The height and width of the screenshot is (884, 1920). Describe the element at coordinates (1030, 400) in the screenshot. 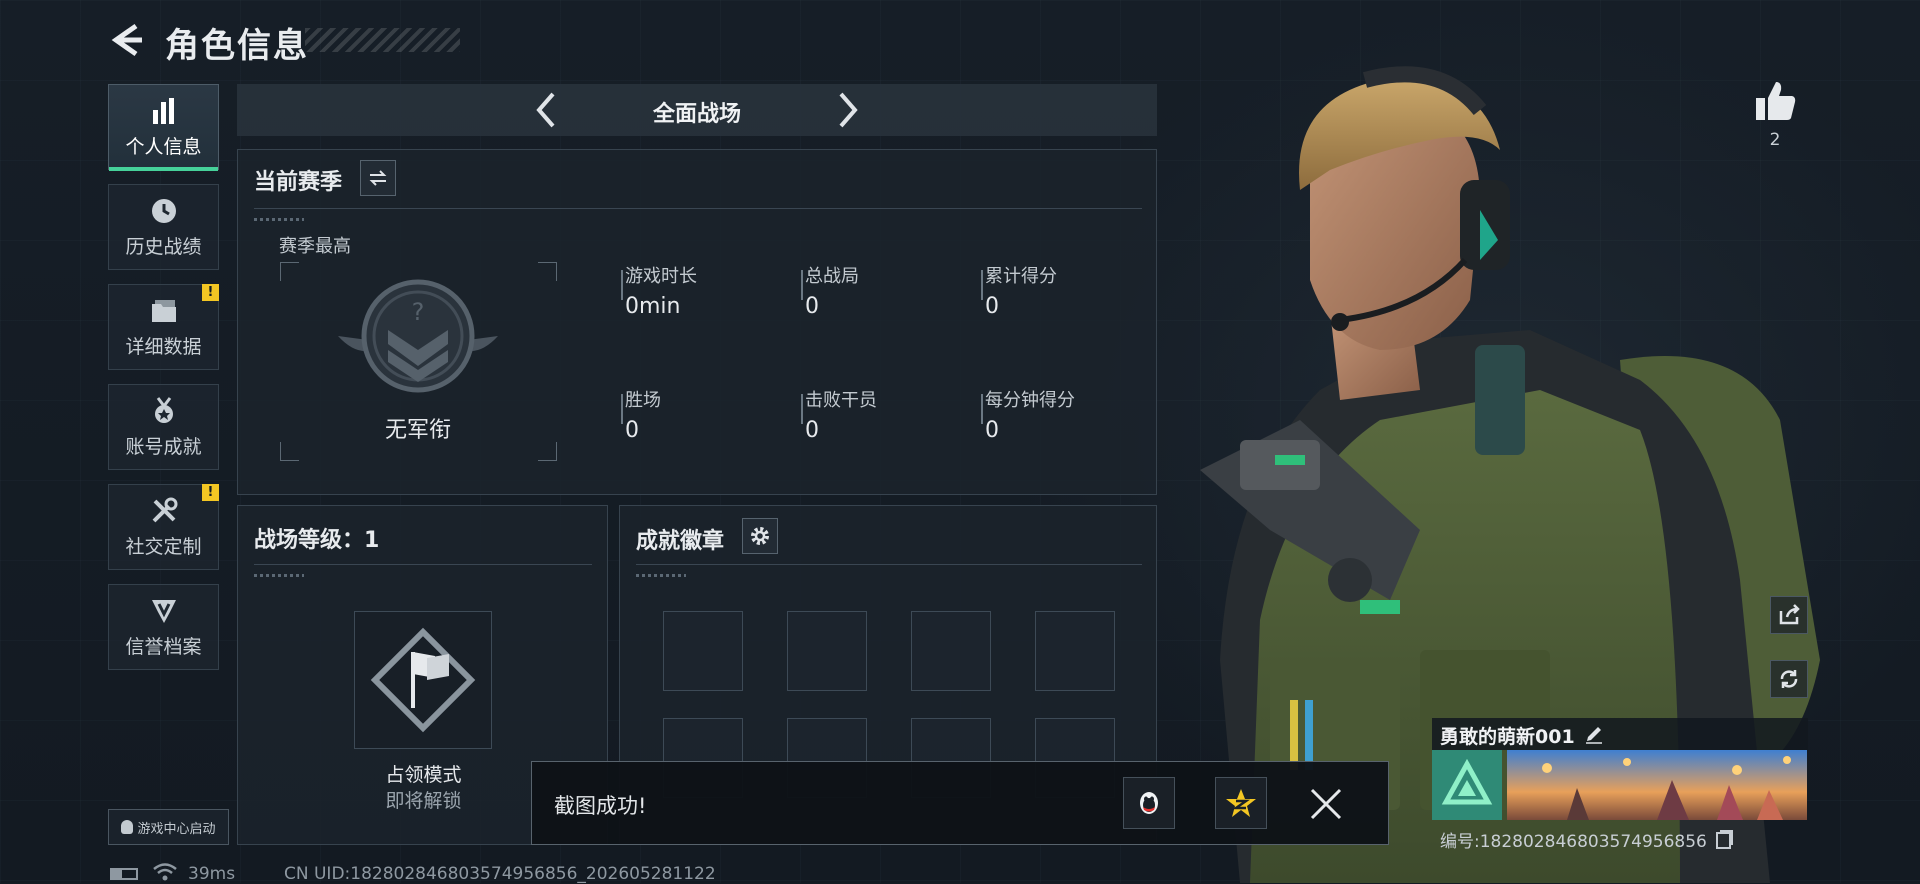

I see `stat-label-score-per-minute: 每分钟得分` at that location.